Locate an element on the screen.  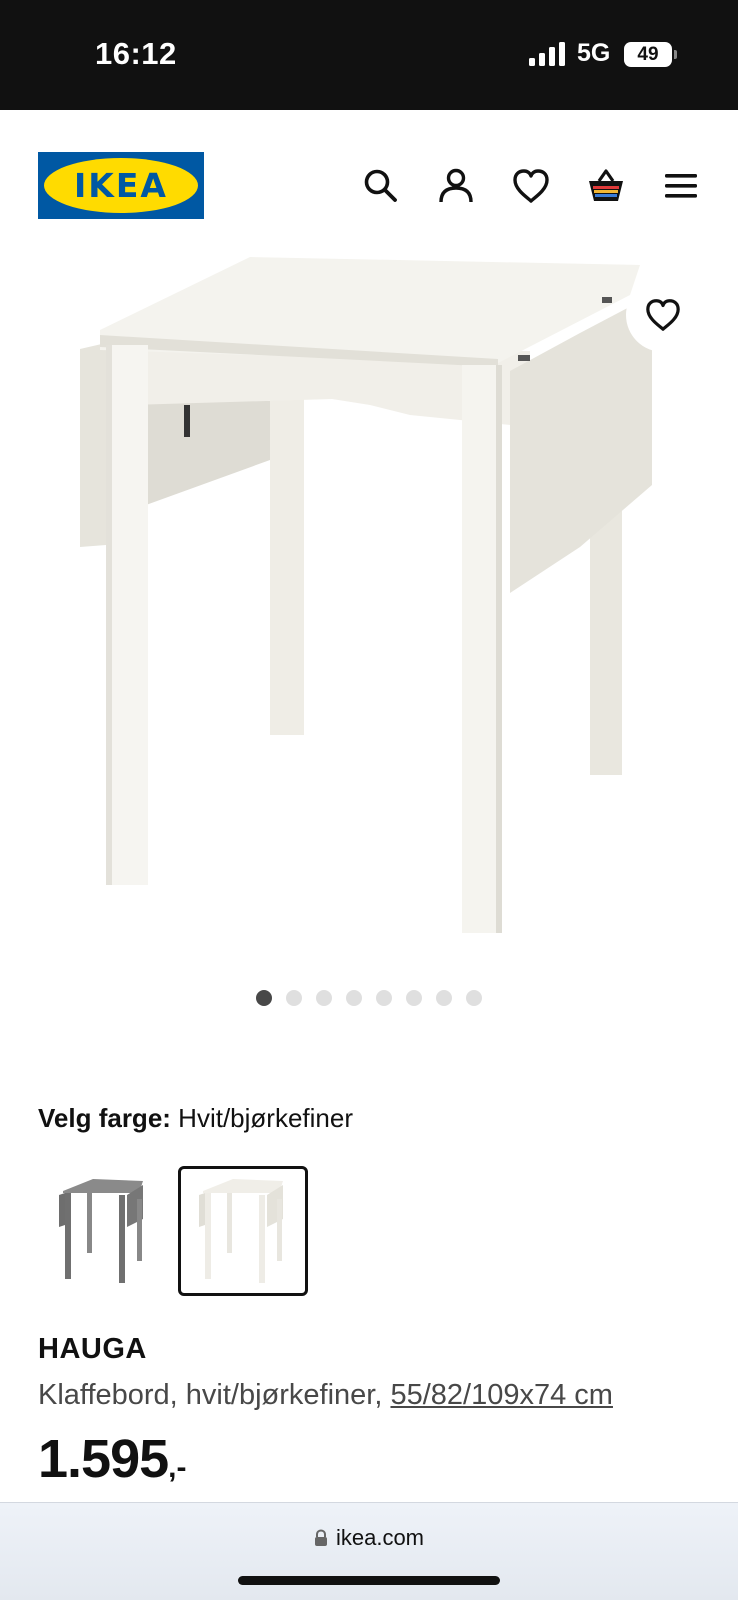
color-label-title: Velg farge: is located at coordinates (104, 1118).